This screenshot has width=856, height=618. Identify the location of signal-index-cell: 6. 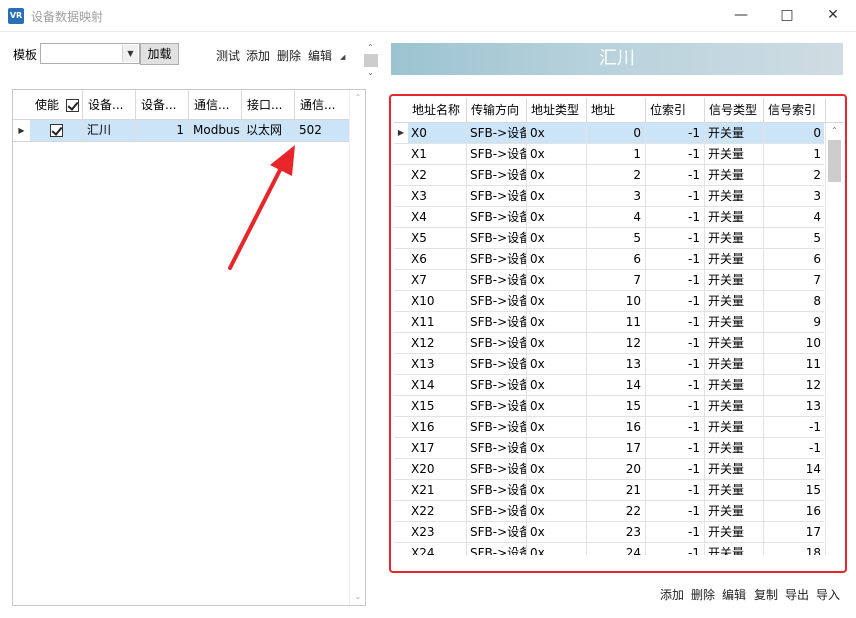
(795, 259).